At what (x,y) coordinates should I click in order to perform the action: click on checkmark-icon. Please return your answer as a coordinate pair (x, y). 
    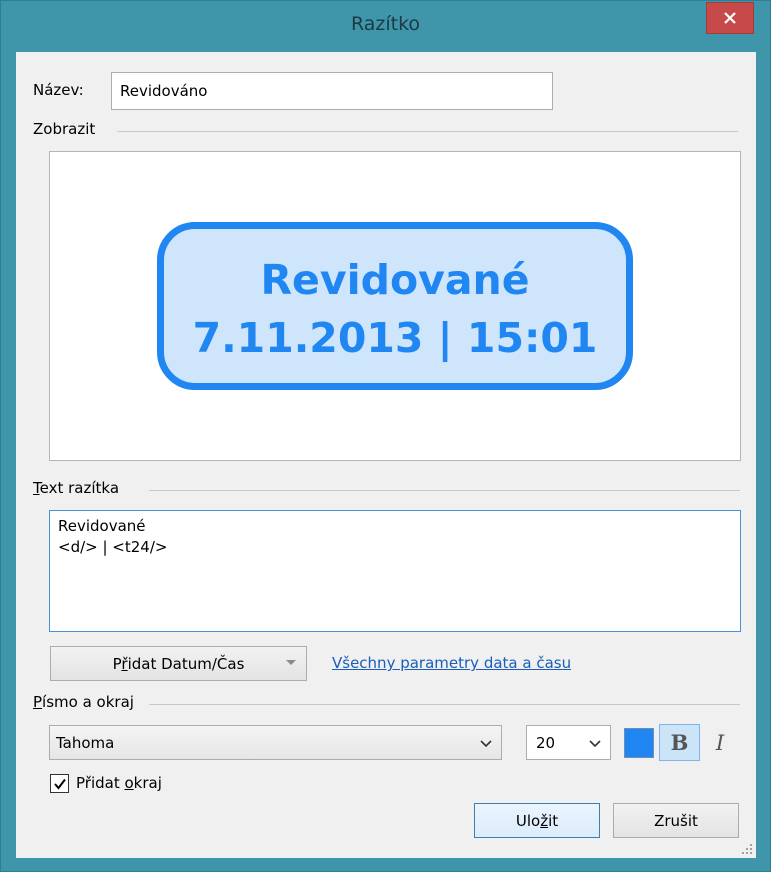
    Looking at the image, I should click on (59, 784).